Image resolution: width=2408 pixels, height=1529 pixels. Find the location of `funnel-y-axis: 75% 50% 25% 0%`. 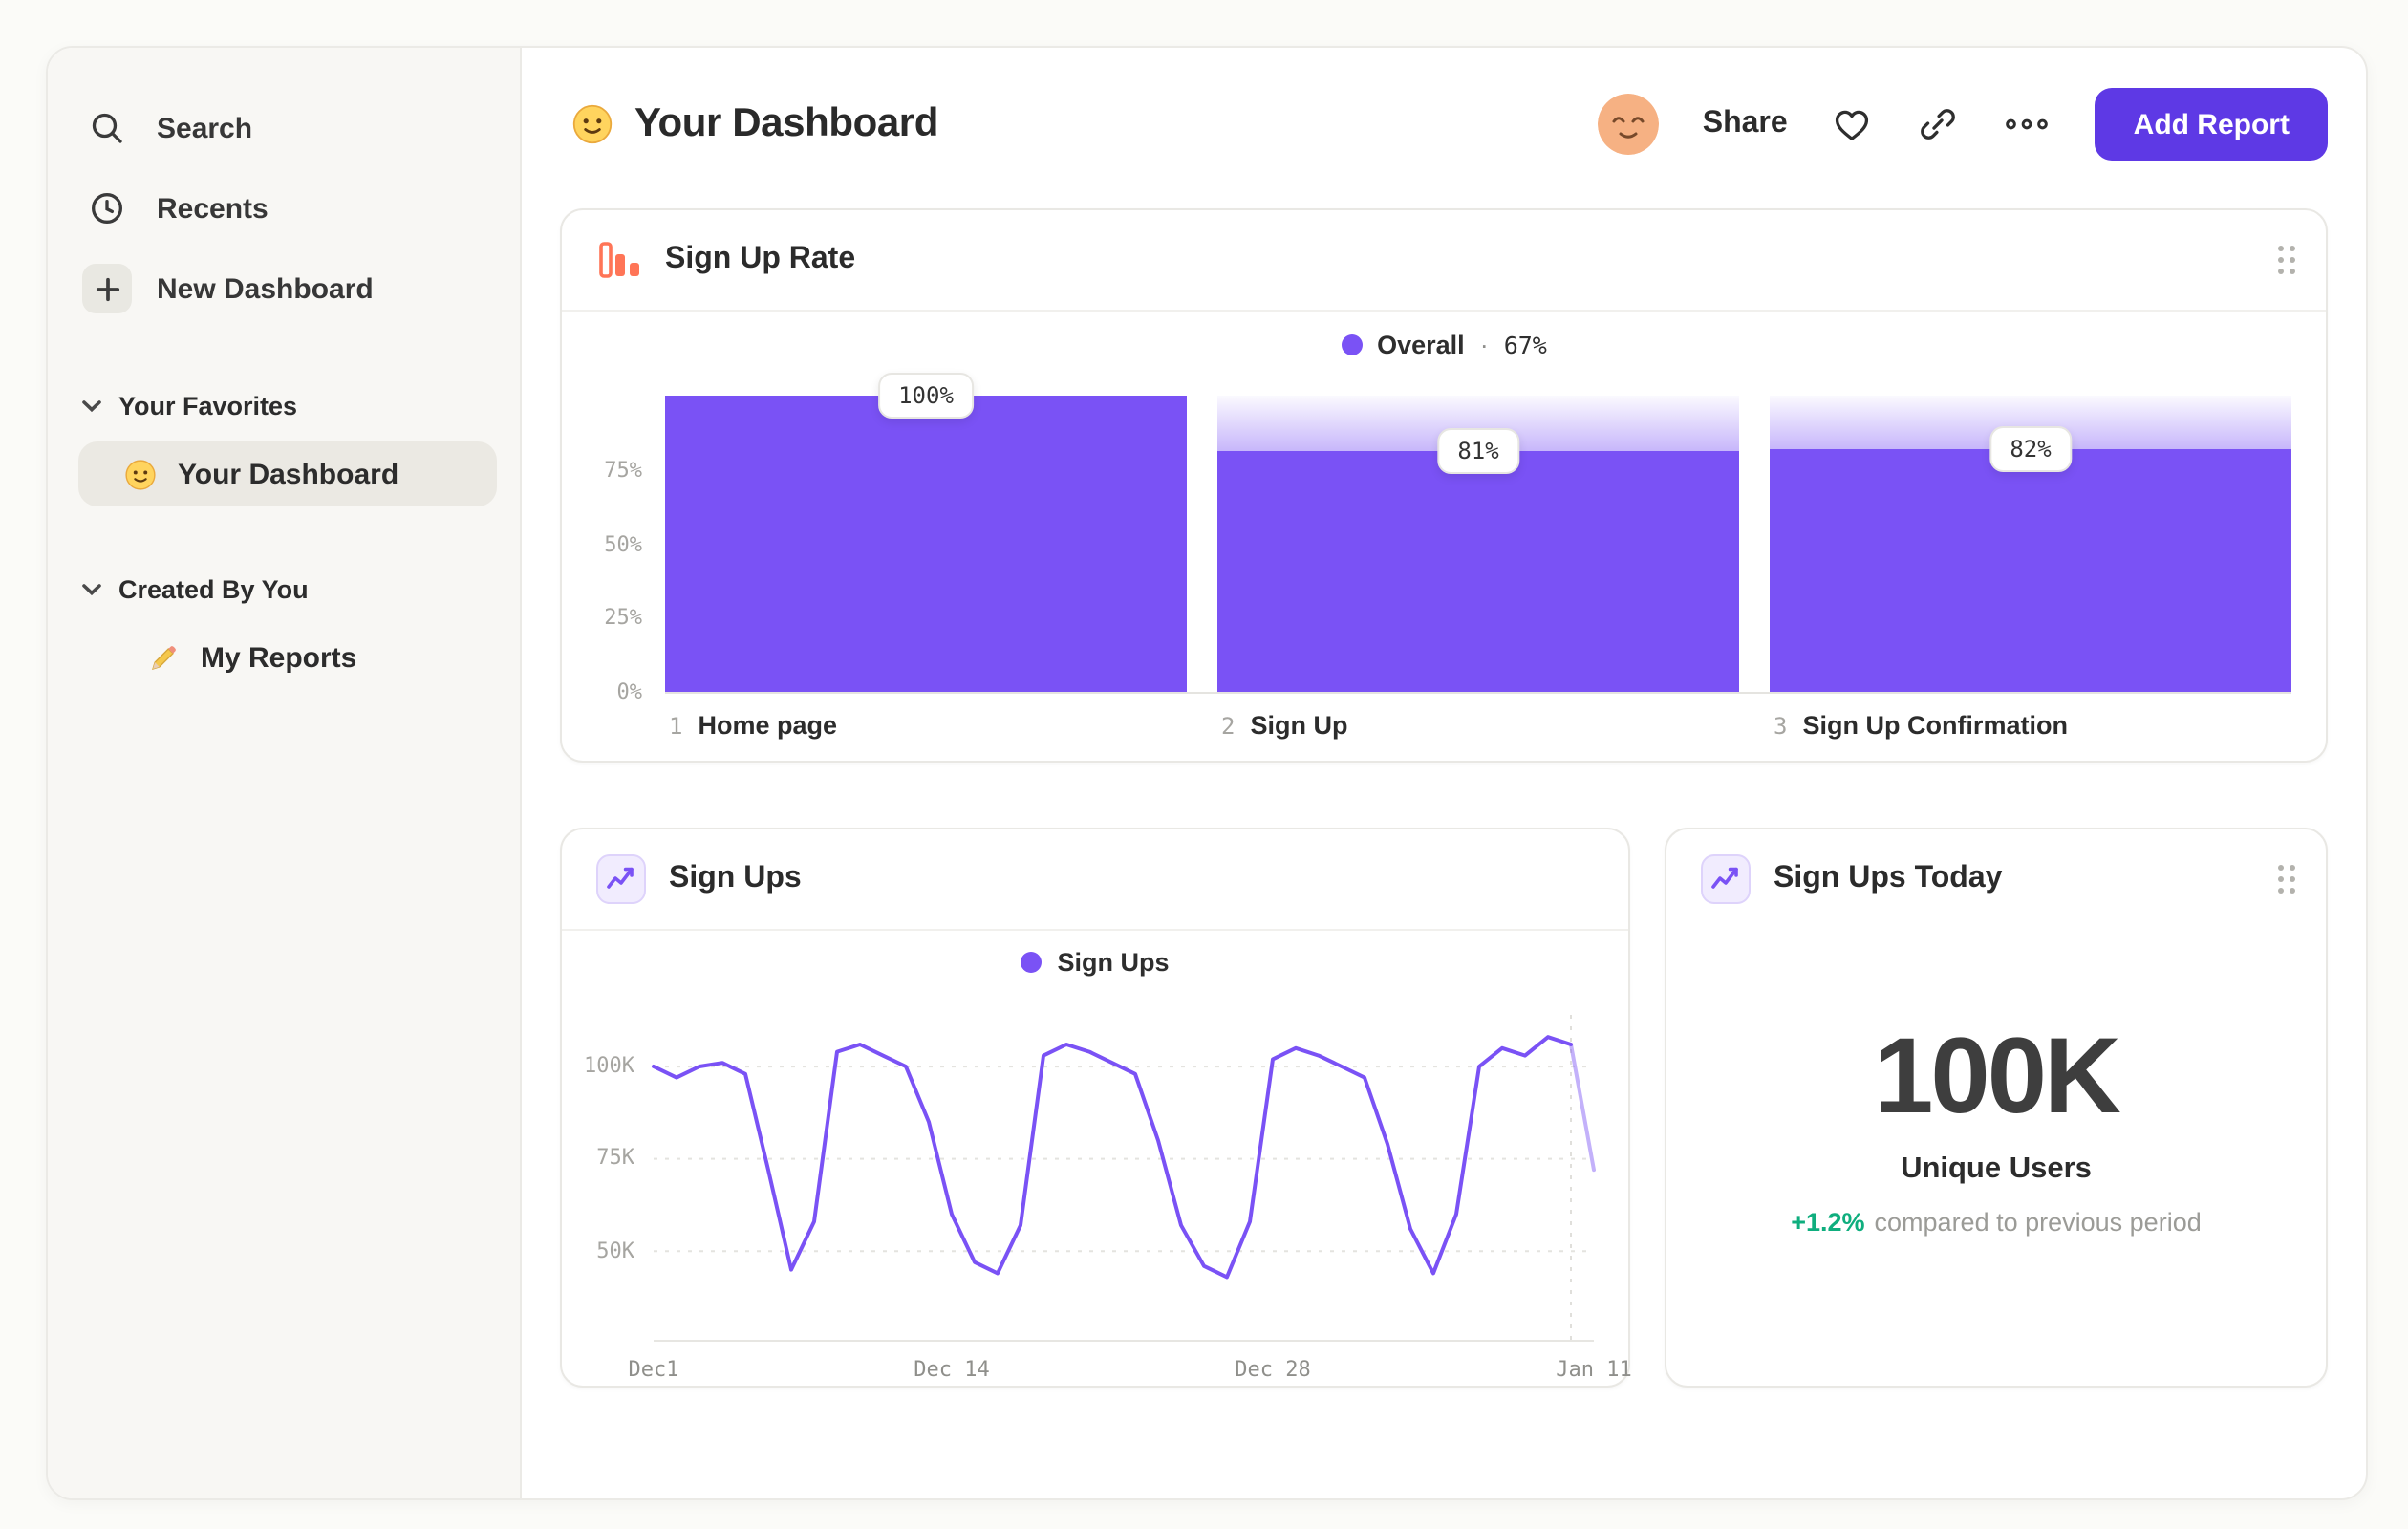

funnel-y-axis: 75% 50% 25% 0% is located at coordinates (620, 550).